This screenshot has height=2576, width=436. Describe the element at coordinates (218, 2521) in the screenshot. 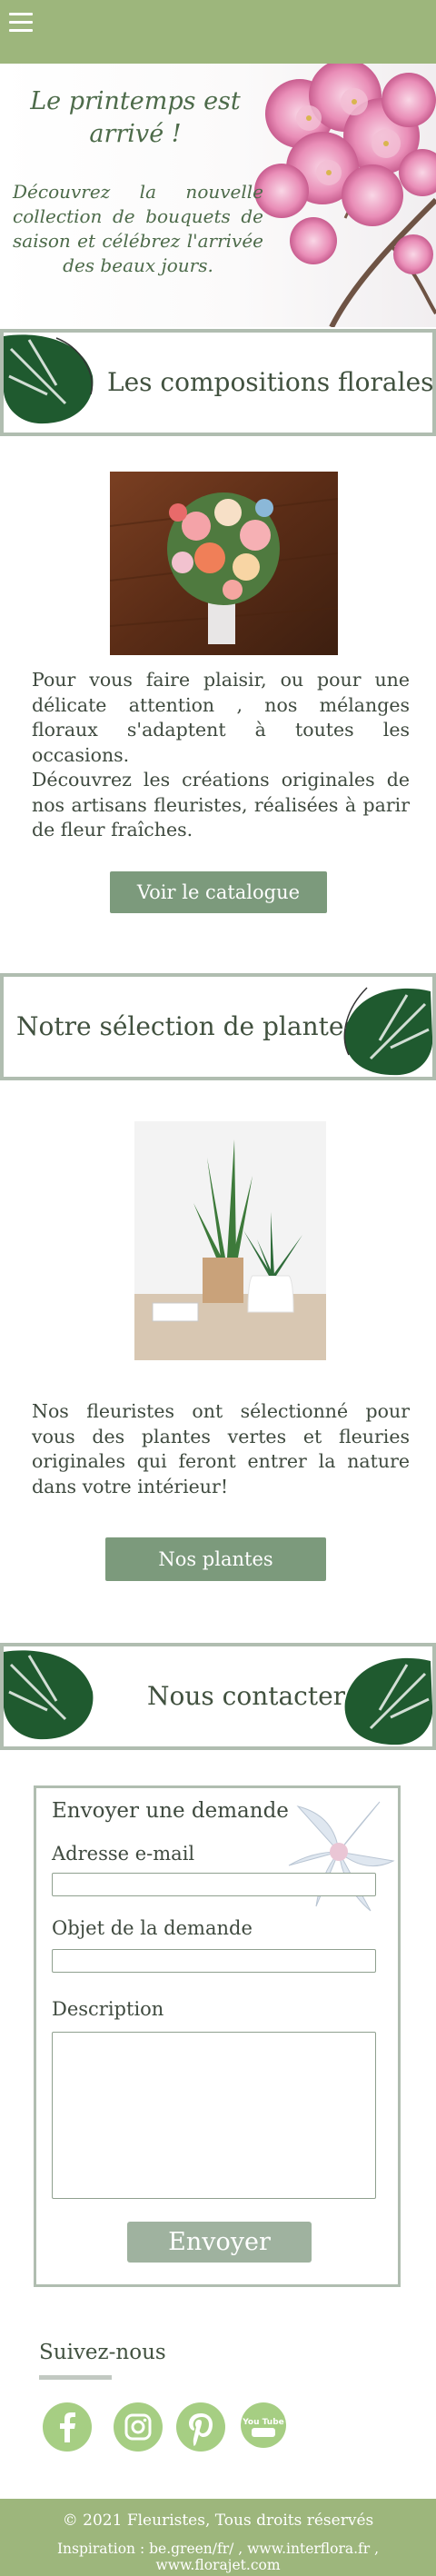

I see `copyright-text: © 2021 Fleuristes, Tous droits réservés` at that location.